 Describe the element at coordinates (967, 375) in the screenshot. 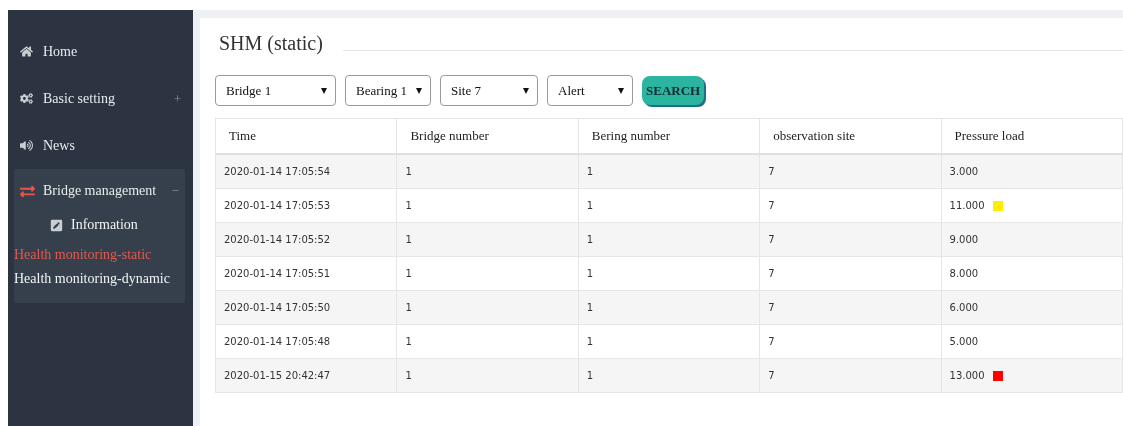

I see `cell-value: 13.000` at that location.